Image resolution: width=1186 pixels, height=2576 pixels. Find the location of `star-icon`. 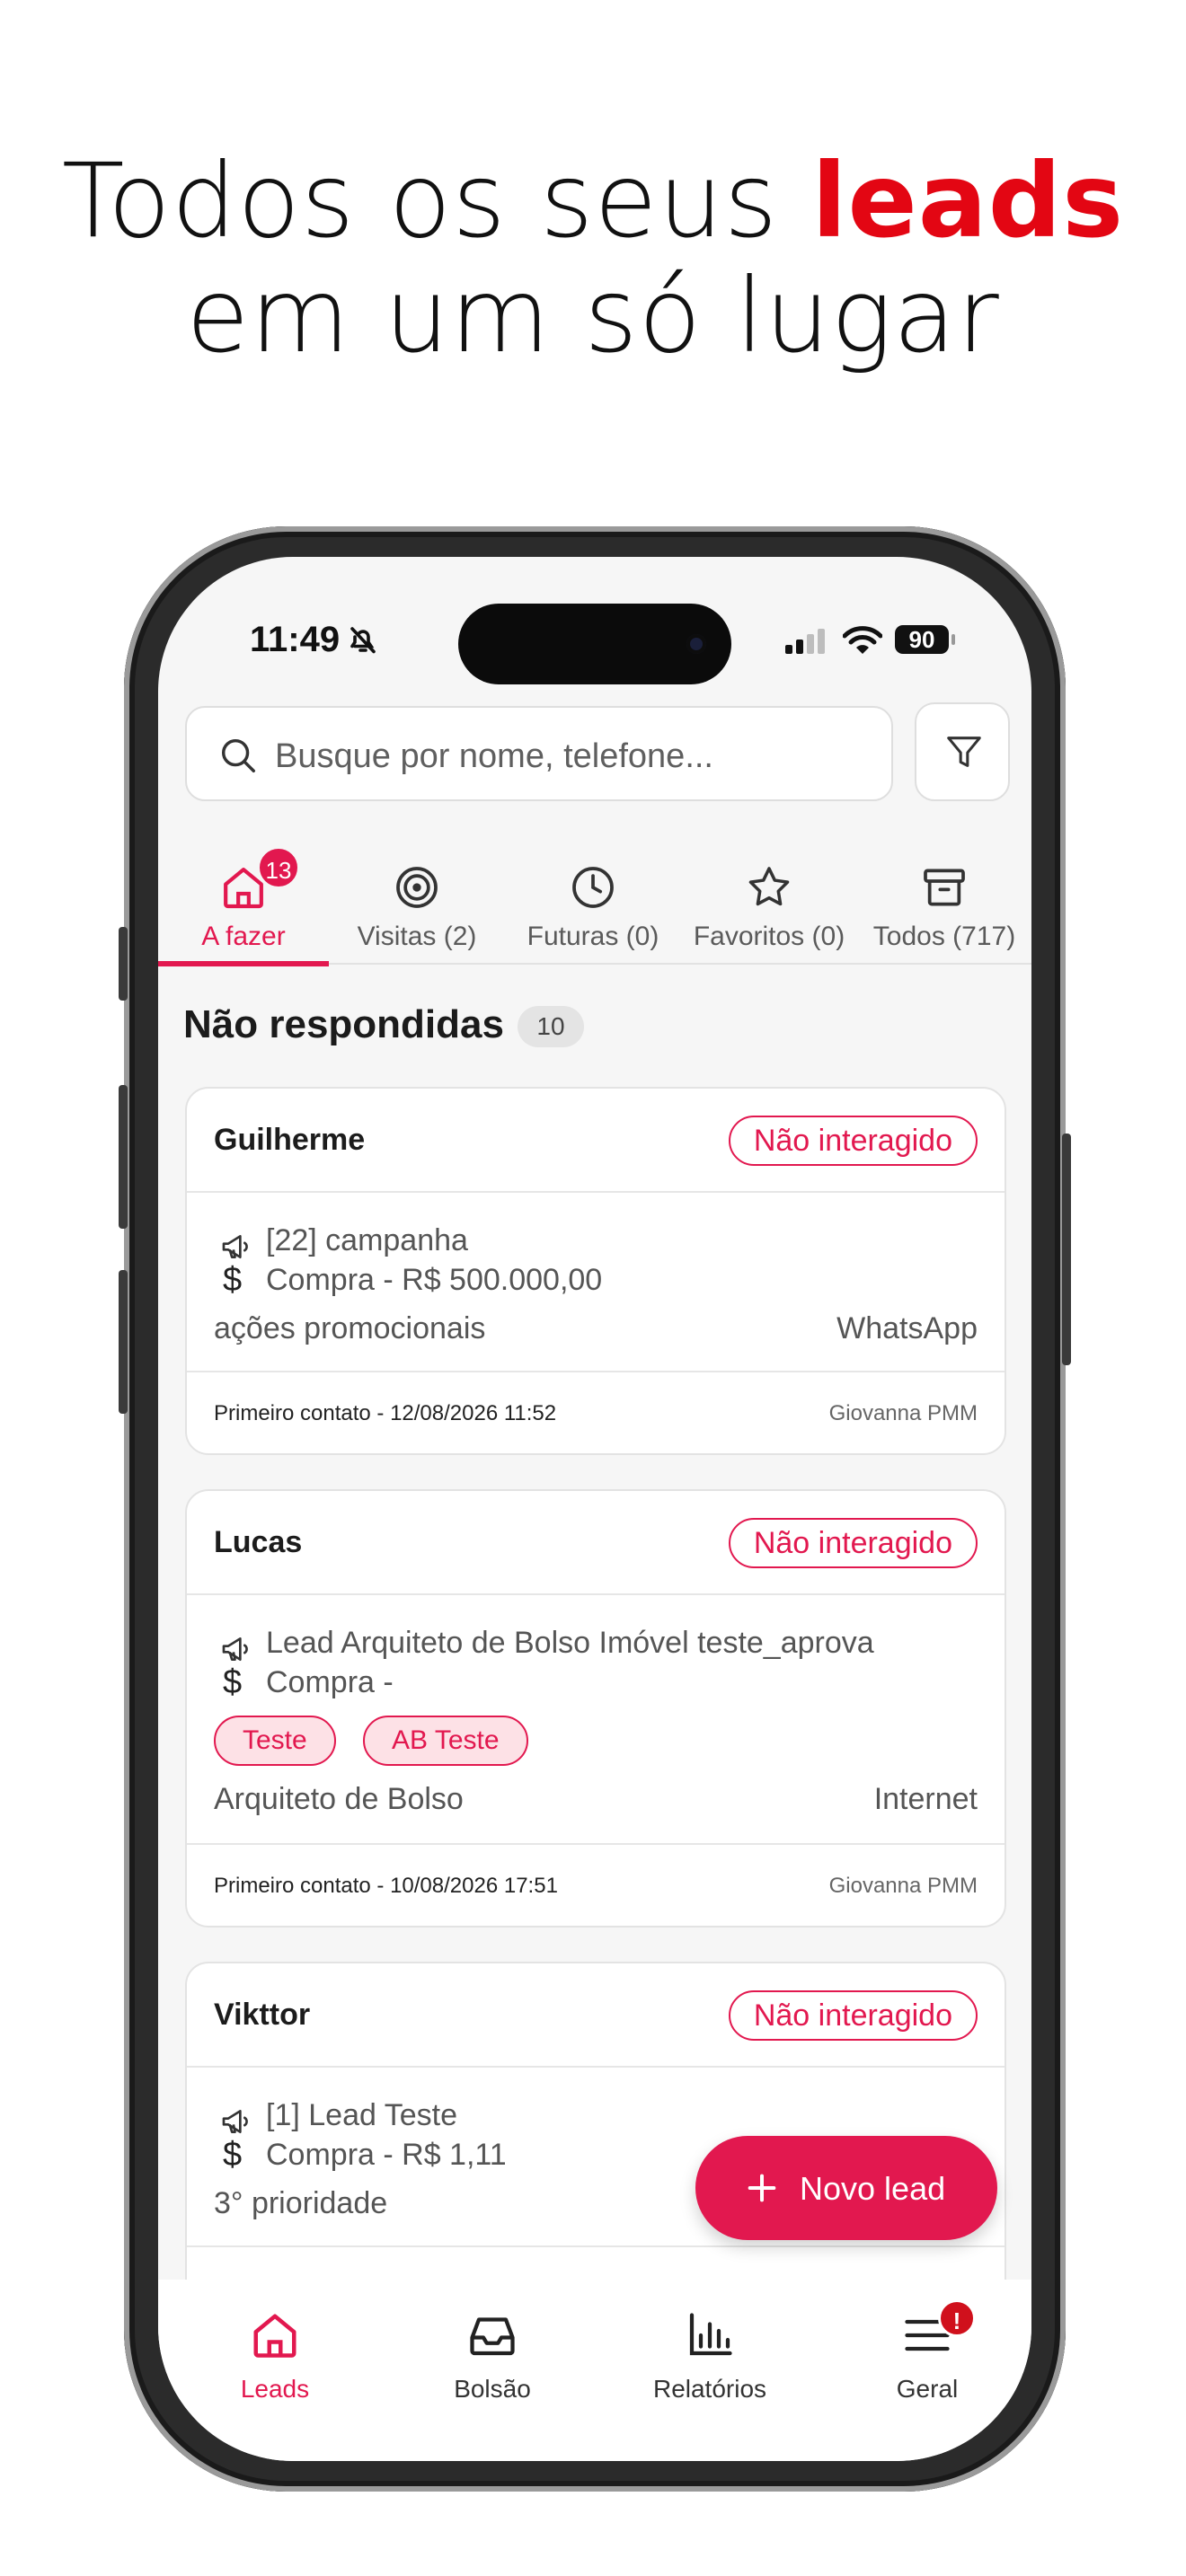

star-icon is located at coordinates (769, 886).